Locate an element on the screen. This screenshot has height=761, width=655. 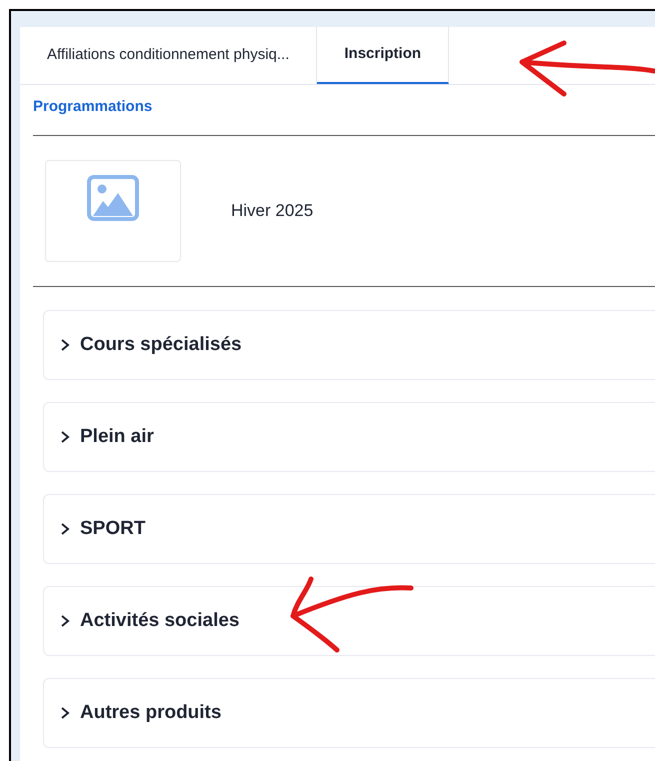
accordion-header: Plein air is located at coordinates (349, 437).